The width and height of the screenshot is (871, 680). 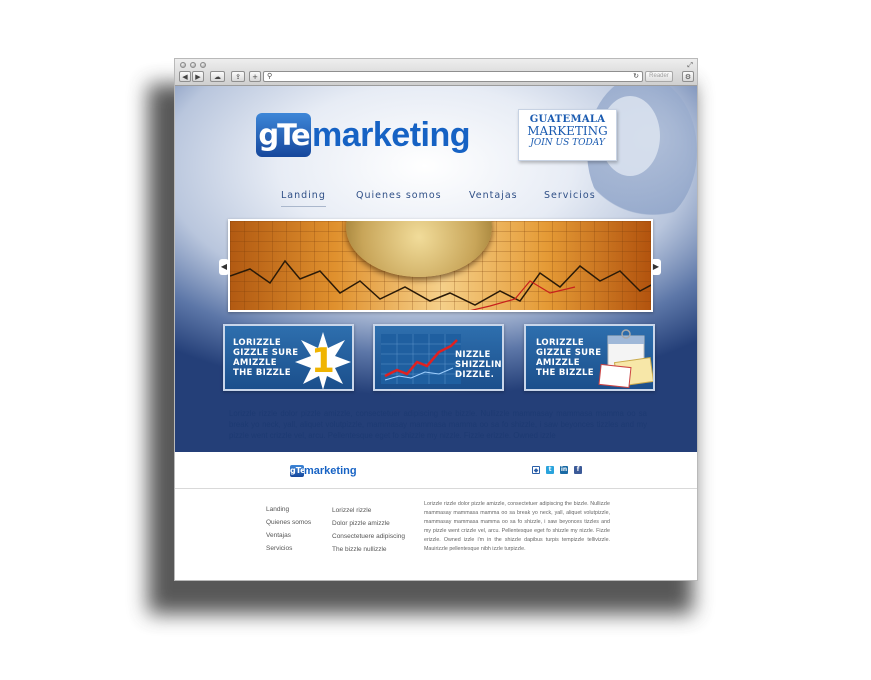 What do you see at coordinates (690, 65) in the screenshot?
I see `fullscreen-icon: ⤢` at bounding box center [690, 65].